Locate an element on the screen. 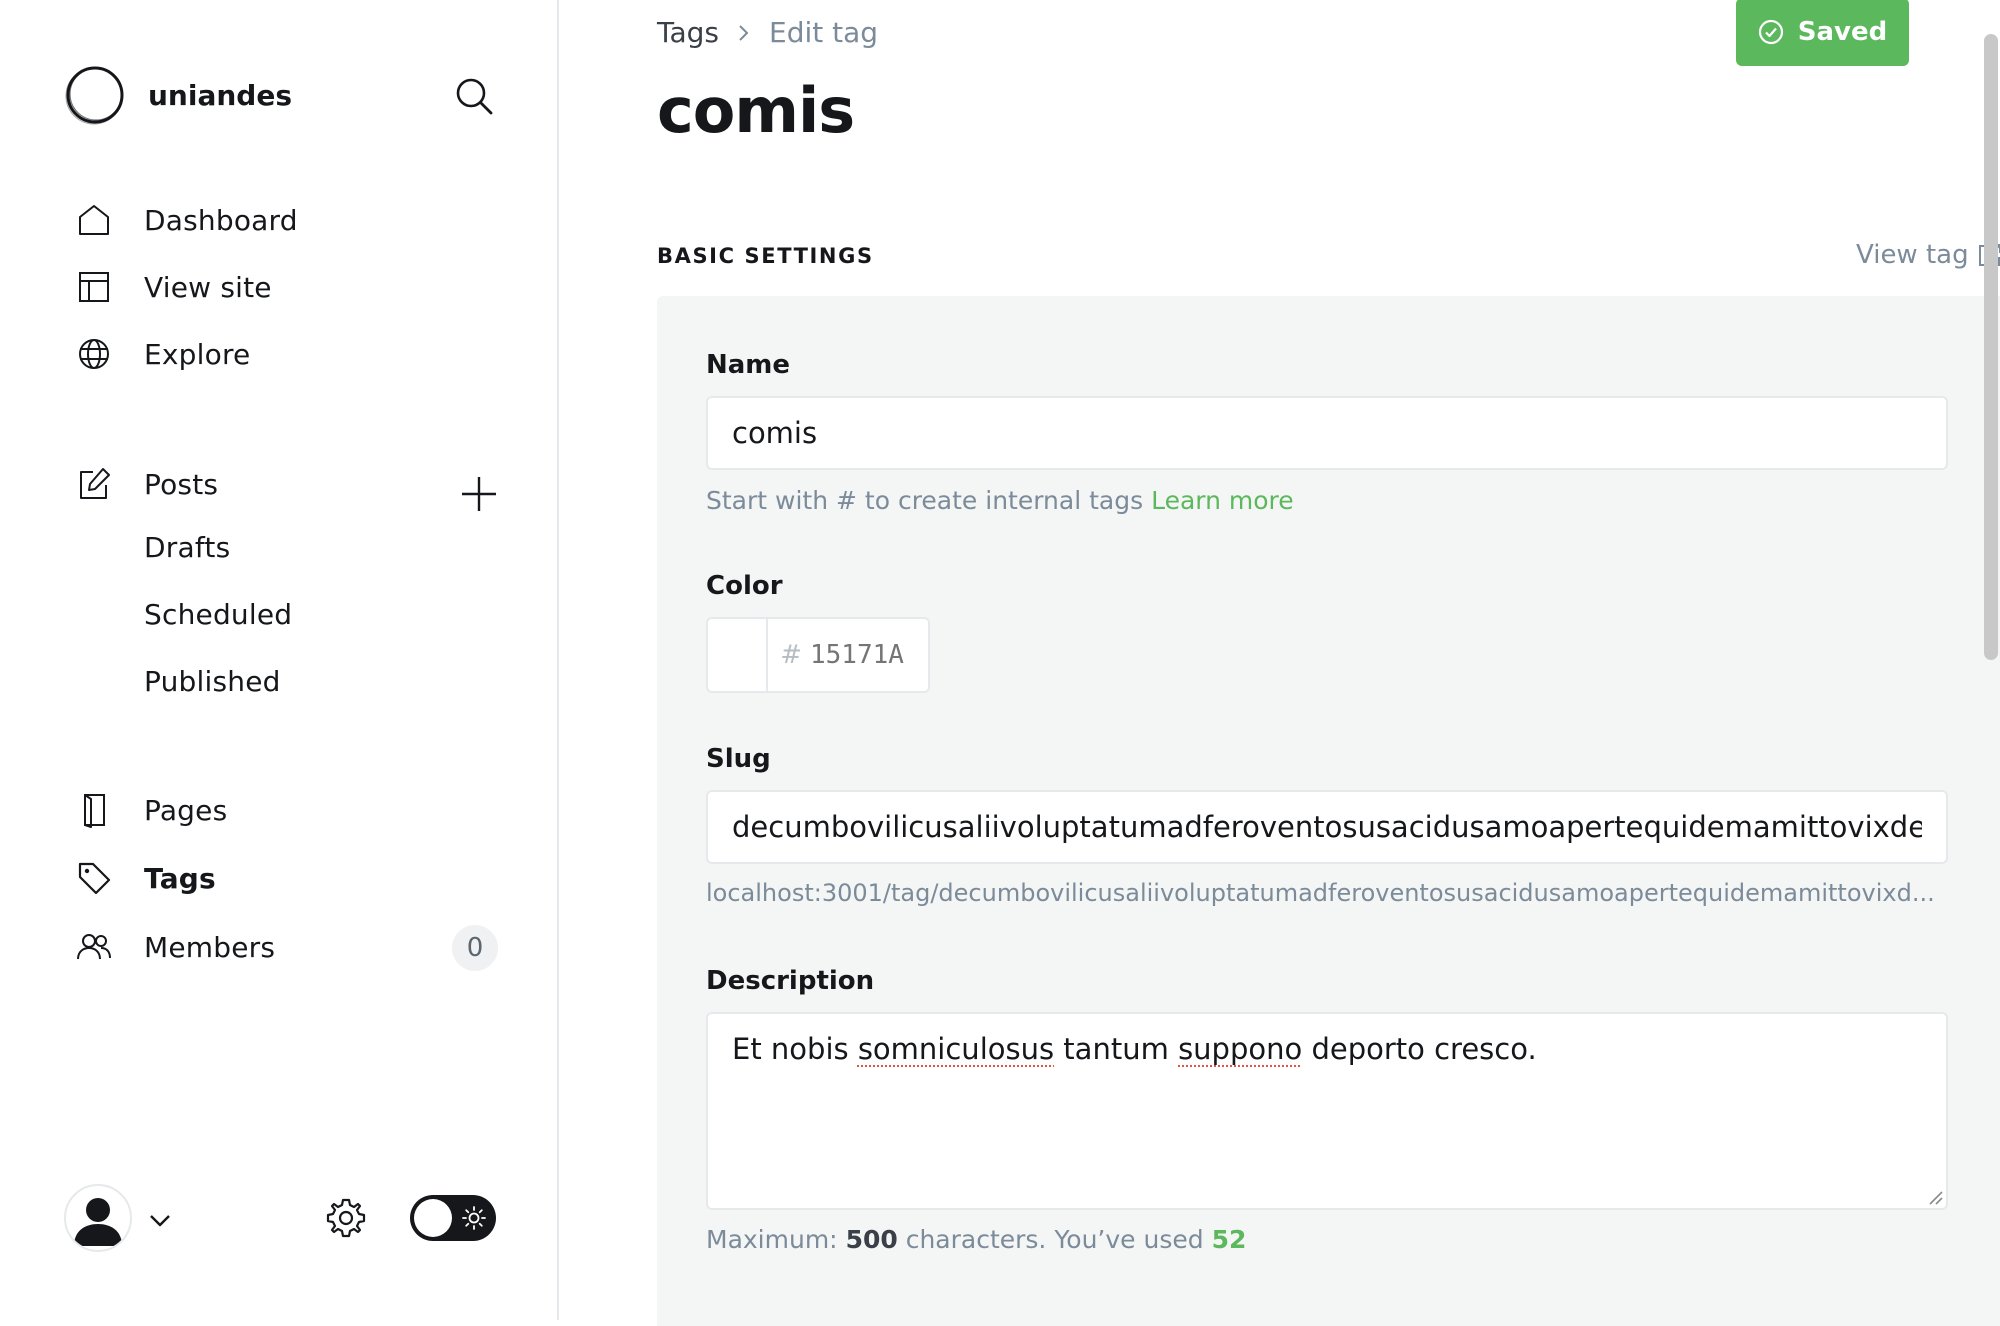  toggle-knob is located at coordinates (433, 1218).